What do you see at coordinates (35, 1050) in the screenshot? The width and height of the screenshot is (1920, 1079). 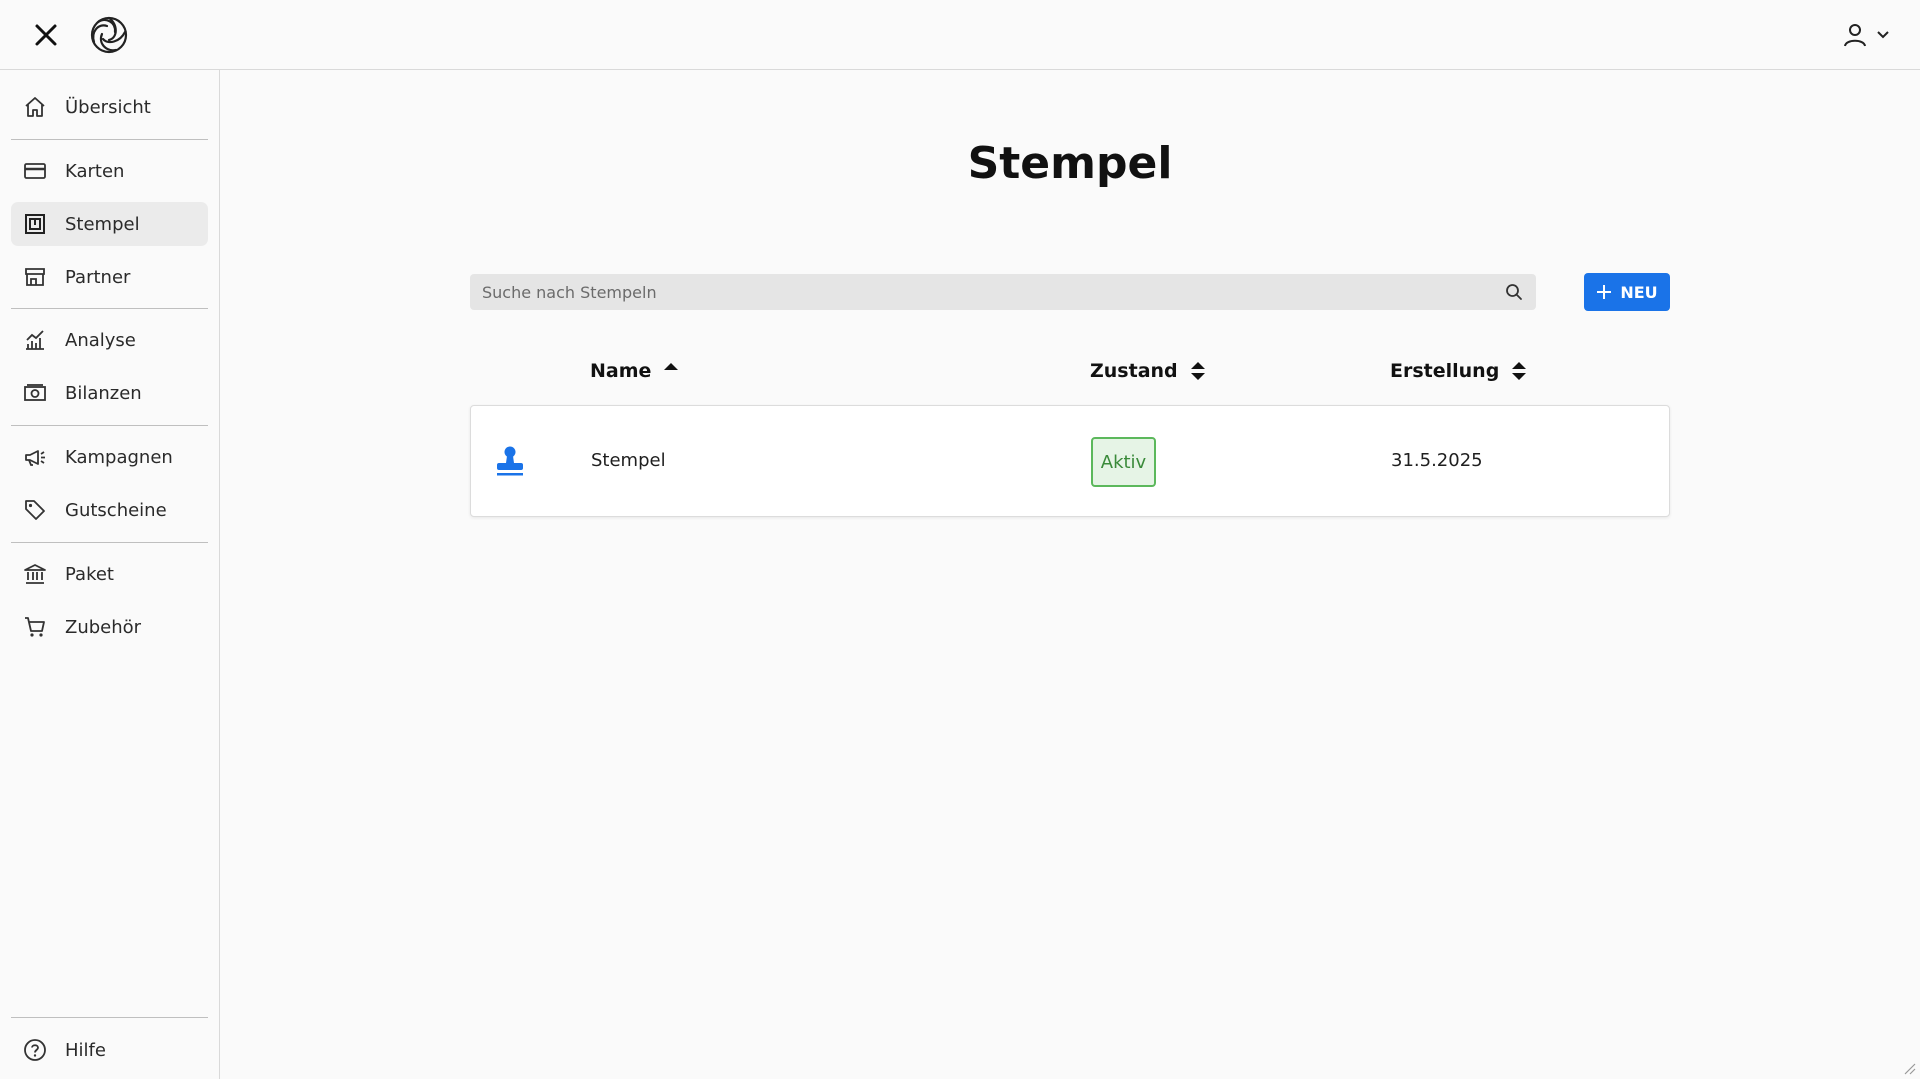 I see `help-icon` at bounding box center [35, 1050].